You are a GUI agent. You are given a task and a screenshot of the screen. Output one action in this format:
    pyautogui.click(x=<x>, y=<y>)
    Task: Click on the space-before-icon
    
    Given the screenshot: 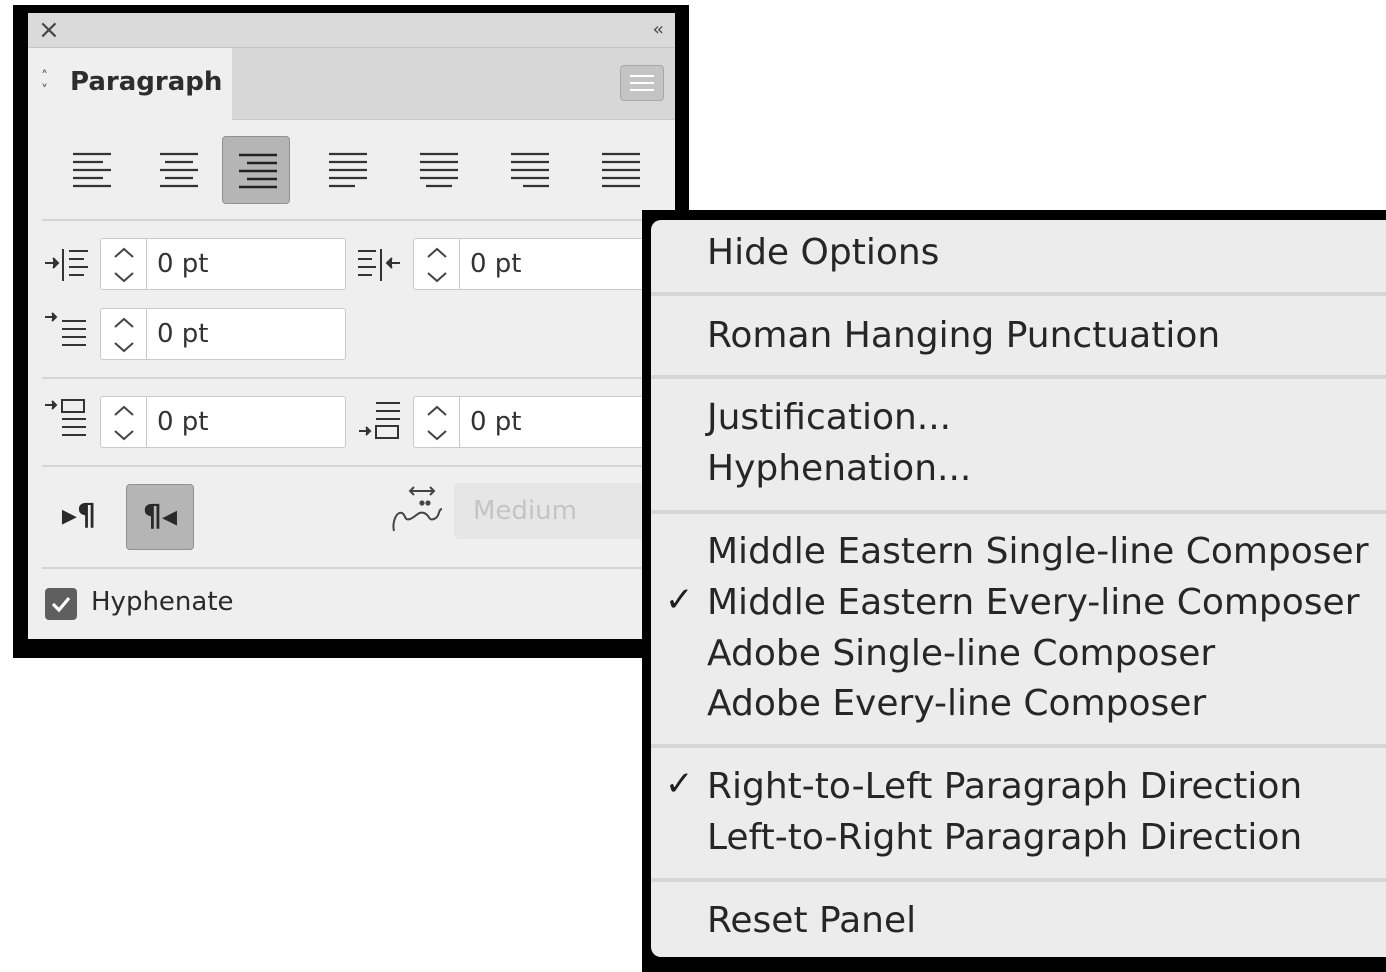 What is the action you would take?
    pyautogui.click(x=65, y=417)
    